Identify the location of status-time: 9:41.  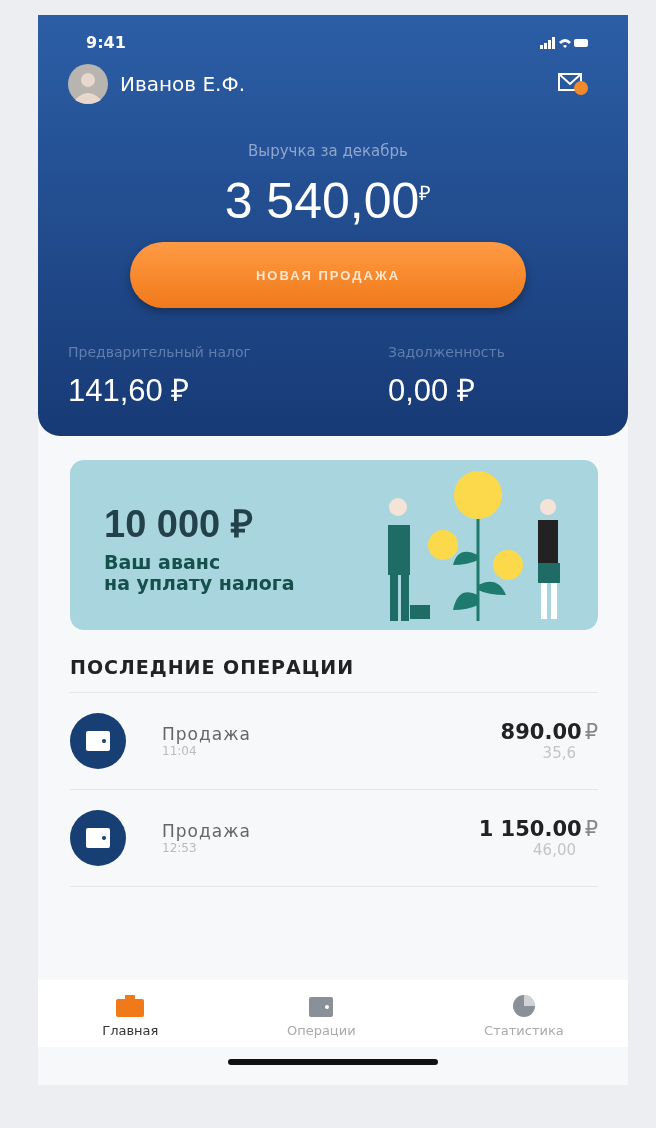
(106, 42).